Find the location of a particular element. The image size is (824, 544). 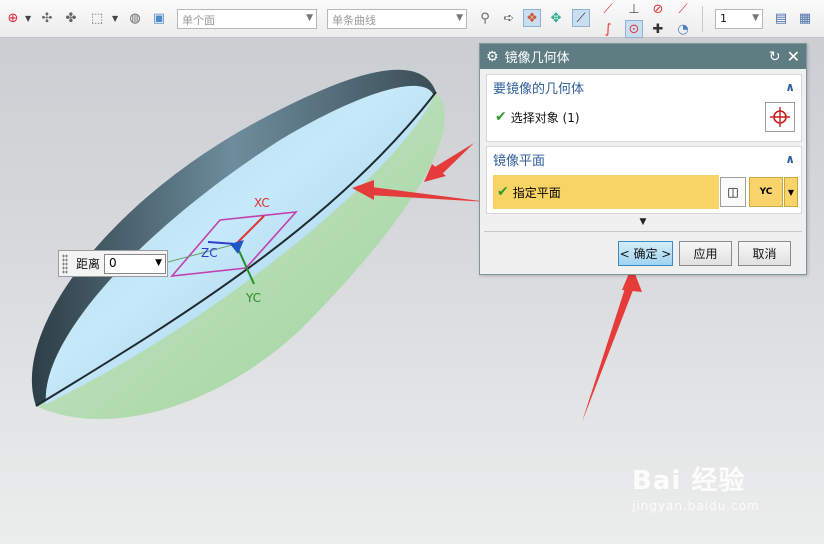

divider is located at coordinates (643, 231).